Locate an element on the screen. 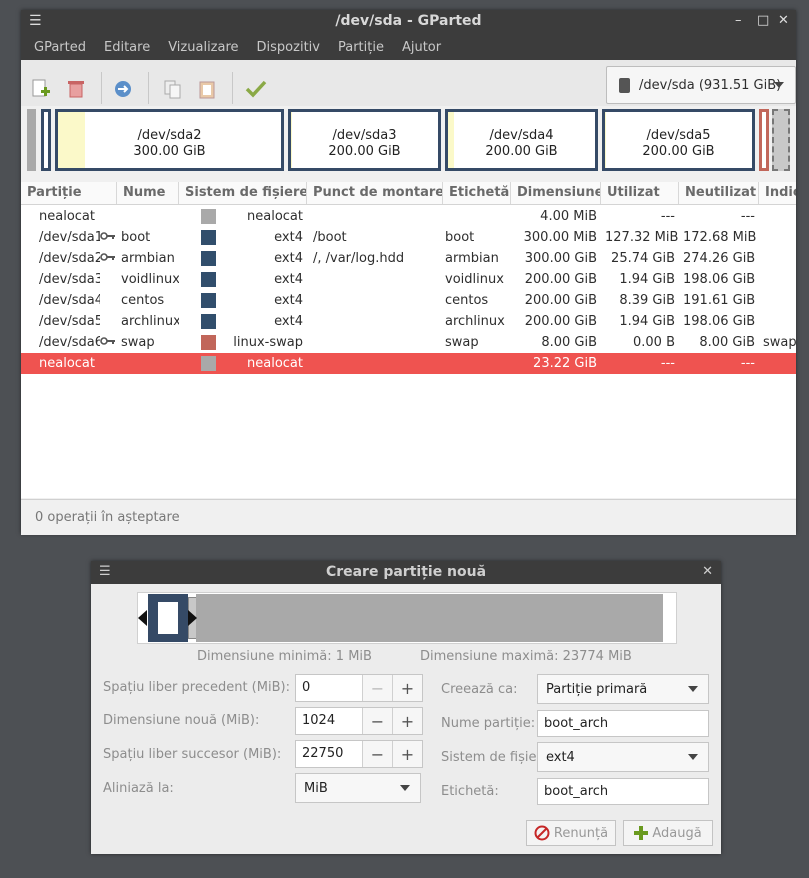 This screenshot has height=878, width=809. cancel-button: Renunță is located at coordinates (571, 833).